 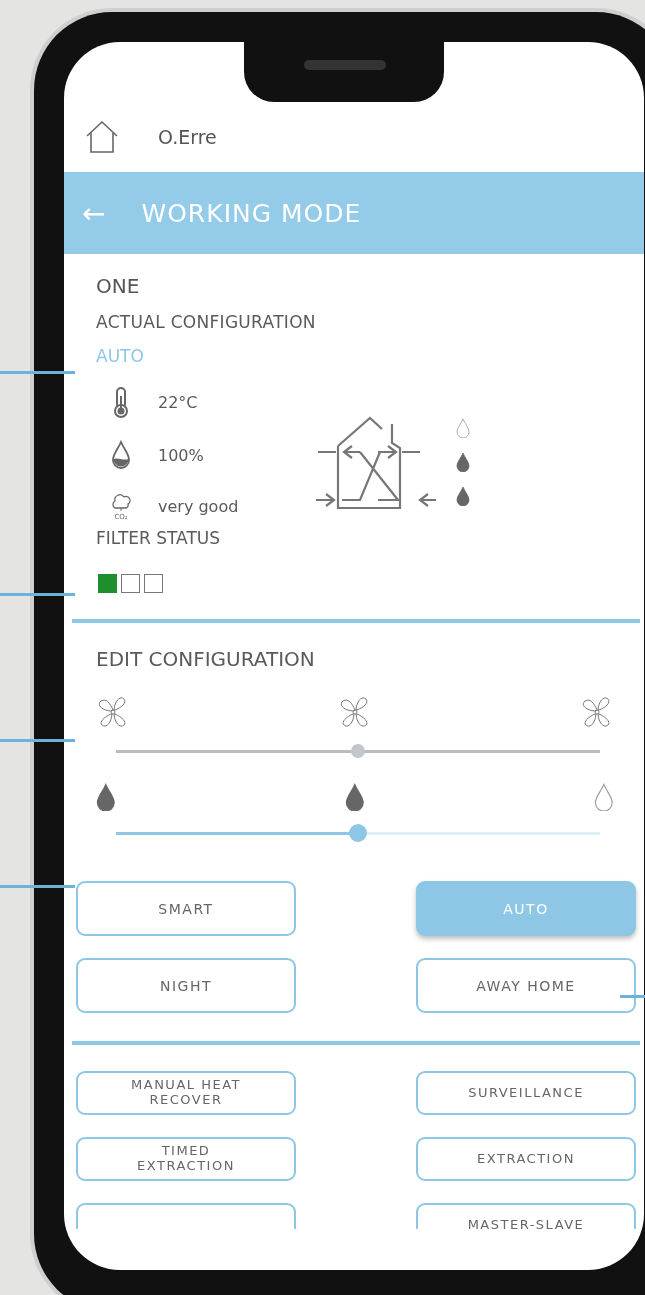 What do you see at coordinates (102, 137) in the screenshot?
I see `home-icon` at bounding box center [102, 137].